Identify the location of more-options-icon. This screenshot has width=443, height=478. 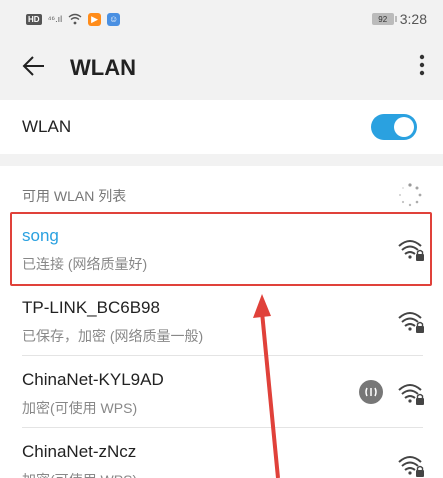
(422, 68).